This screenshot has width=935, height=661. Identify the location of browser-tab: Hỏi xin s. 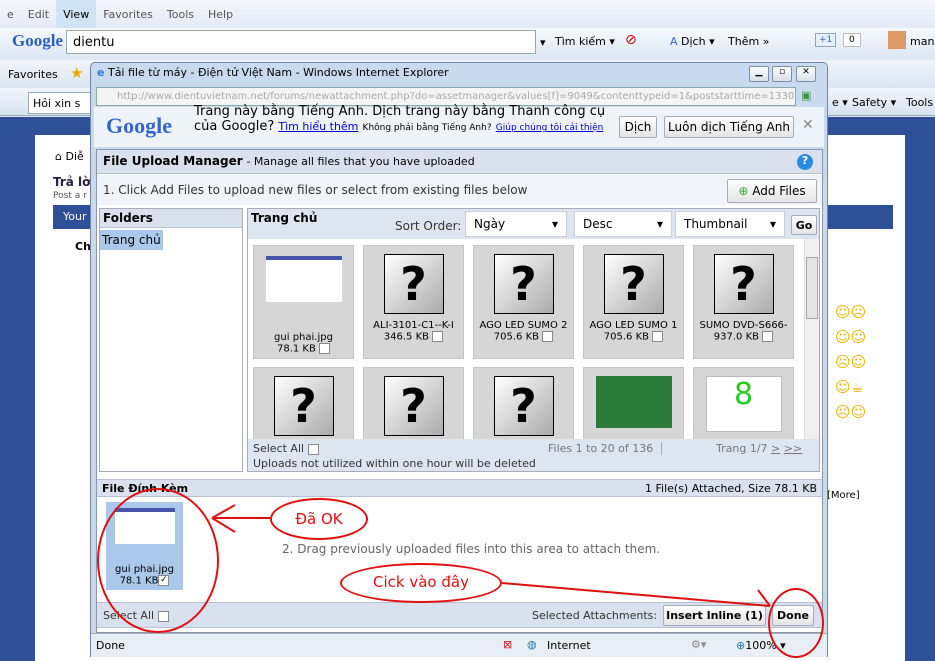
(63, 103).